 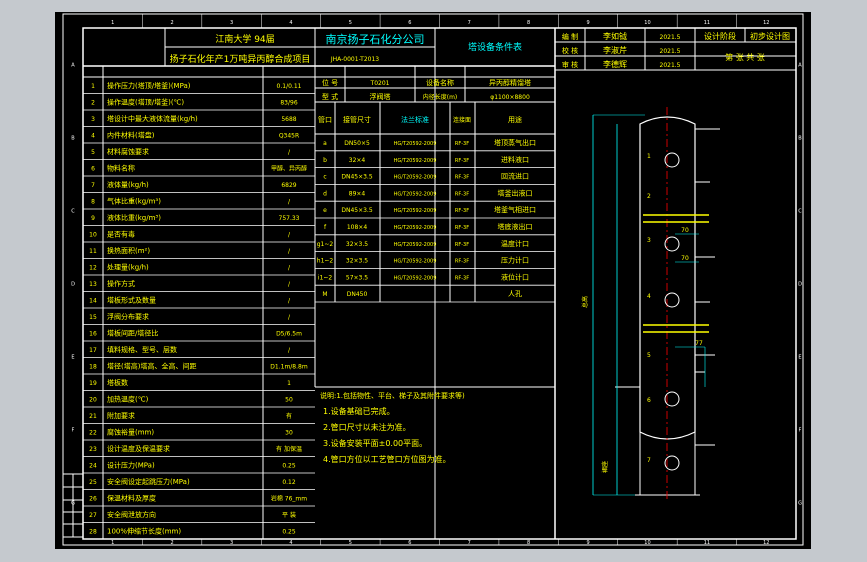 I want to click on sign-date-2: 2021.5, so click(x=670, y=51).